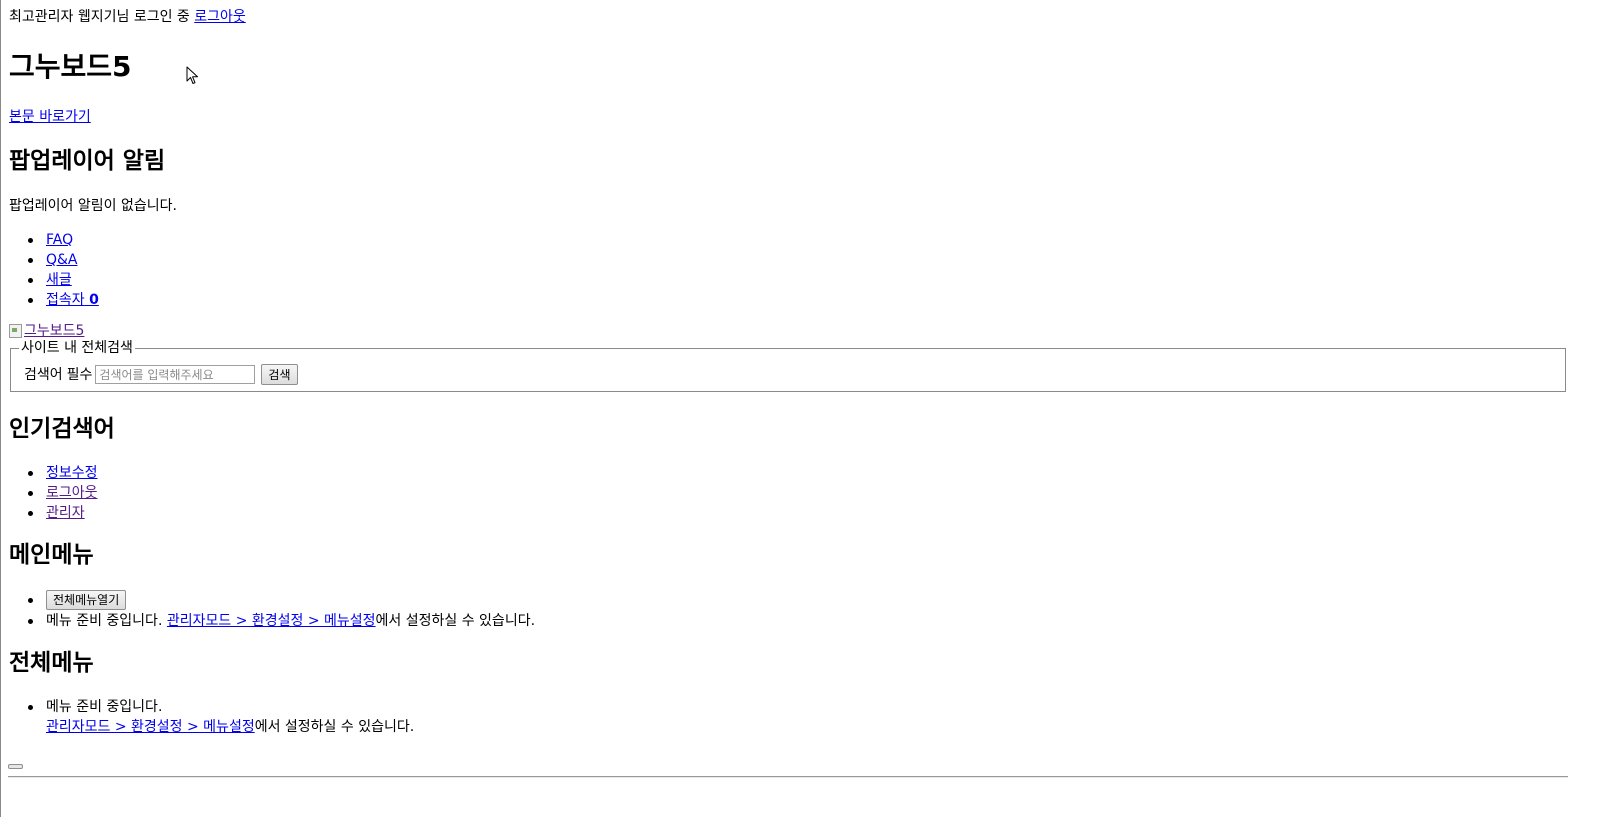 The width and height of the screenshot is (1600, 817). I want to click on menu-settings-link: 관리자모드 > 환경설정 > 메뉴설정, so click(271, 621).